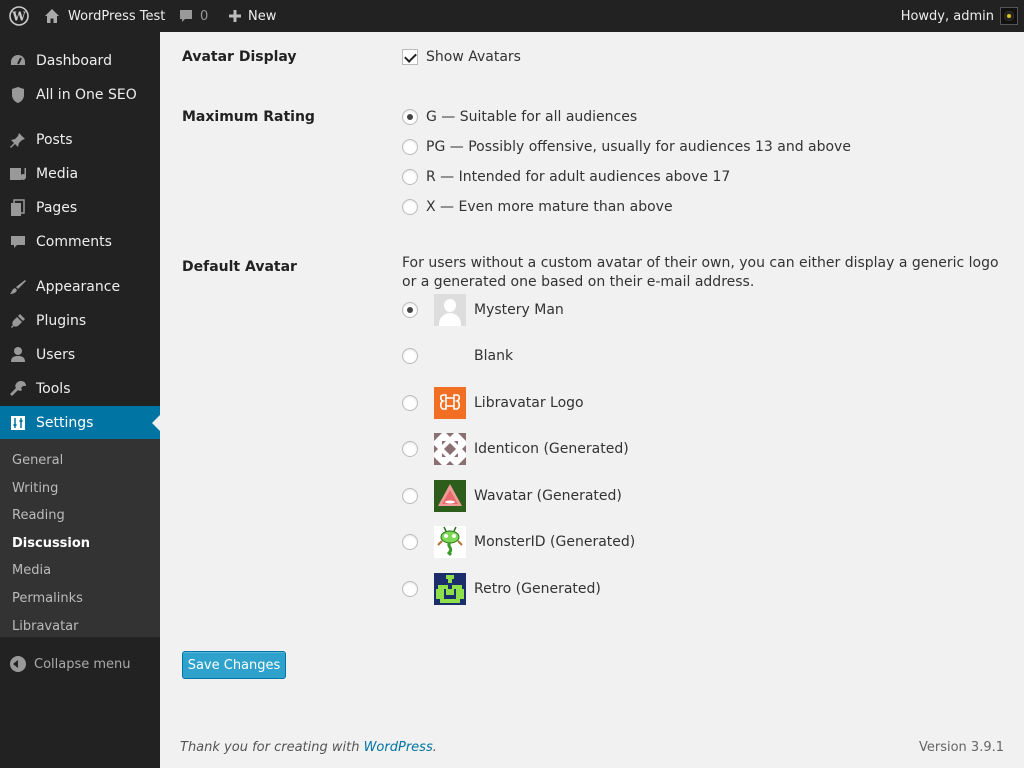 The width and height of the screenshot is (1024, 768). I want to click on menu-item-media: Media, so click(80, 174).